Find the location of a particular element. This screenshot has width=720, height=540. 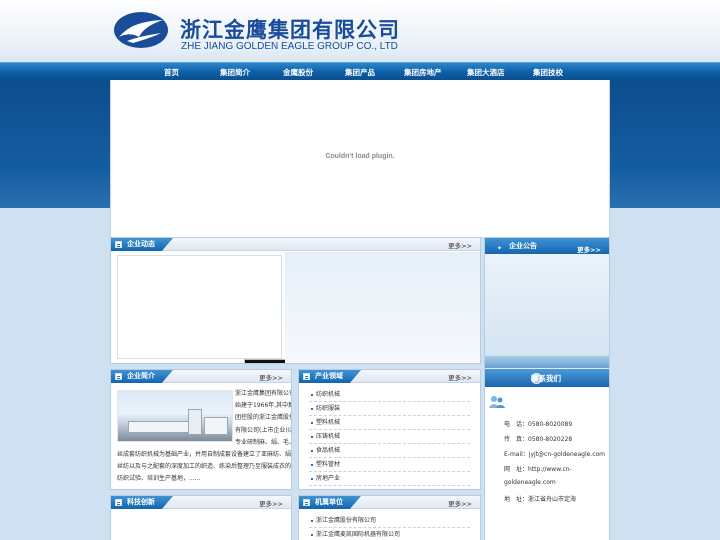

industry-list: 纺织机械 纺织服装 塑料机械 压铸机械 食品机械 塑料管材 房地产业 is located at coordinates (389, 437).